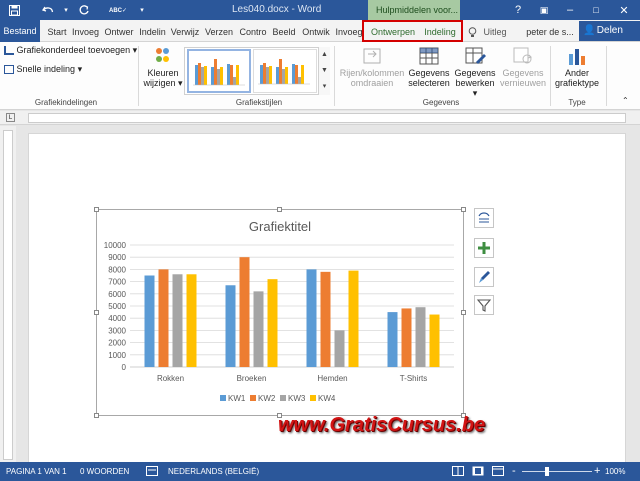  I want to click on bar-kw1-broeken, so click(230, 326).